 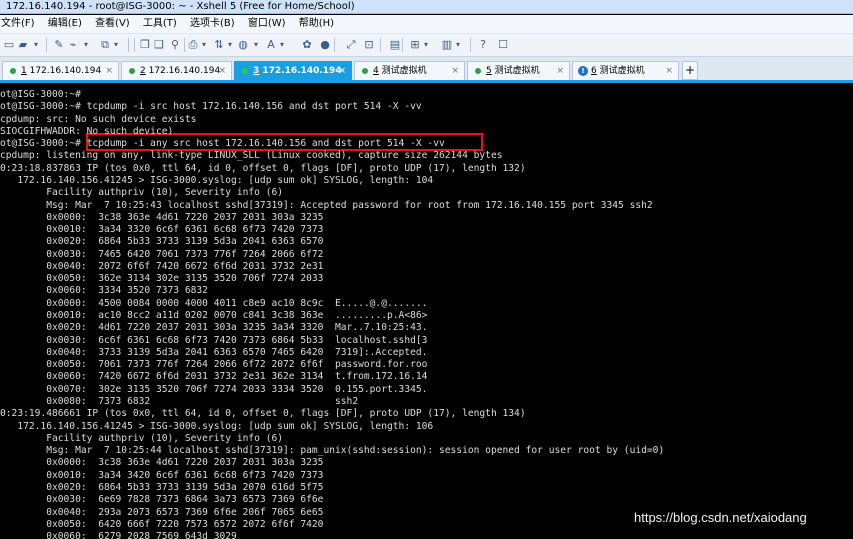 What do you see at coordinates (9, 45) in the screenshot?
I see `new-session-icon: ▭` at bounding box center [9, 45].